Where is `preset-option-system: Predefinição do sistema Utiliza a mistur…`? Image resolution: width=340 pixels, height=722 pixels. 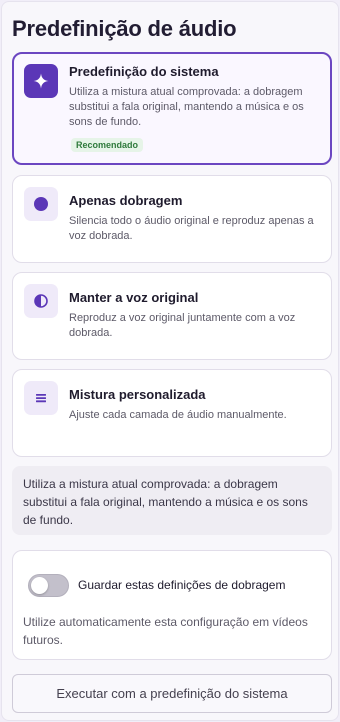 preset-option-system: Predefinição do sistema Utiliza a mistur… is located at coordinates (172, 108).